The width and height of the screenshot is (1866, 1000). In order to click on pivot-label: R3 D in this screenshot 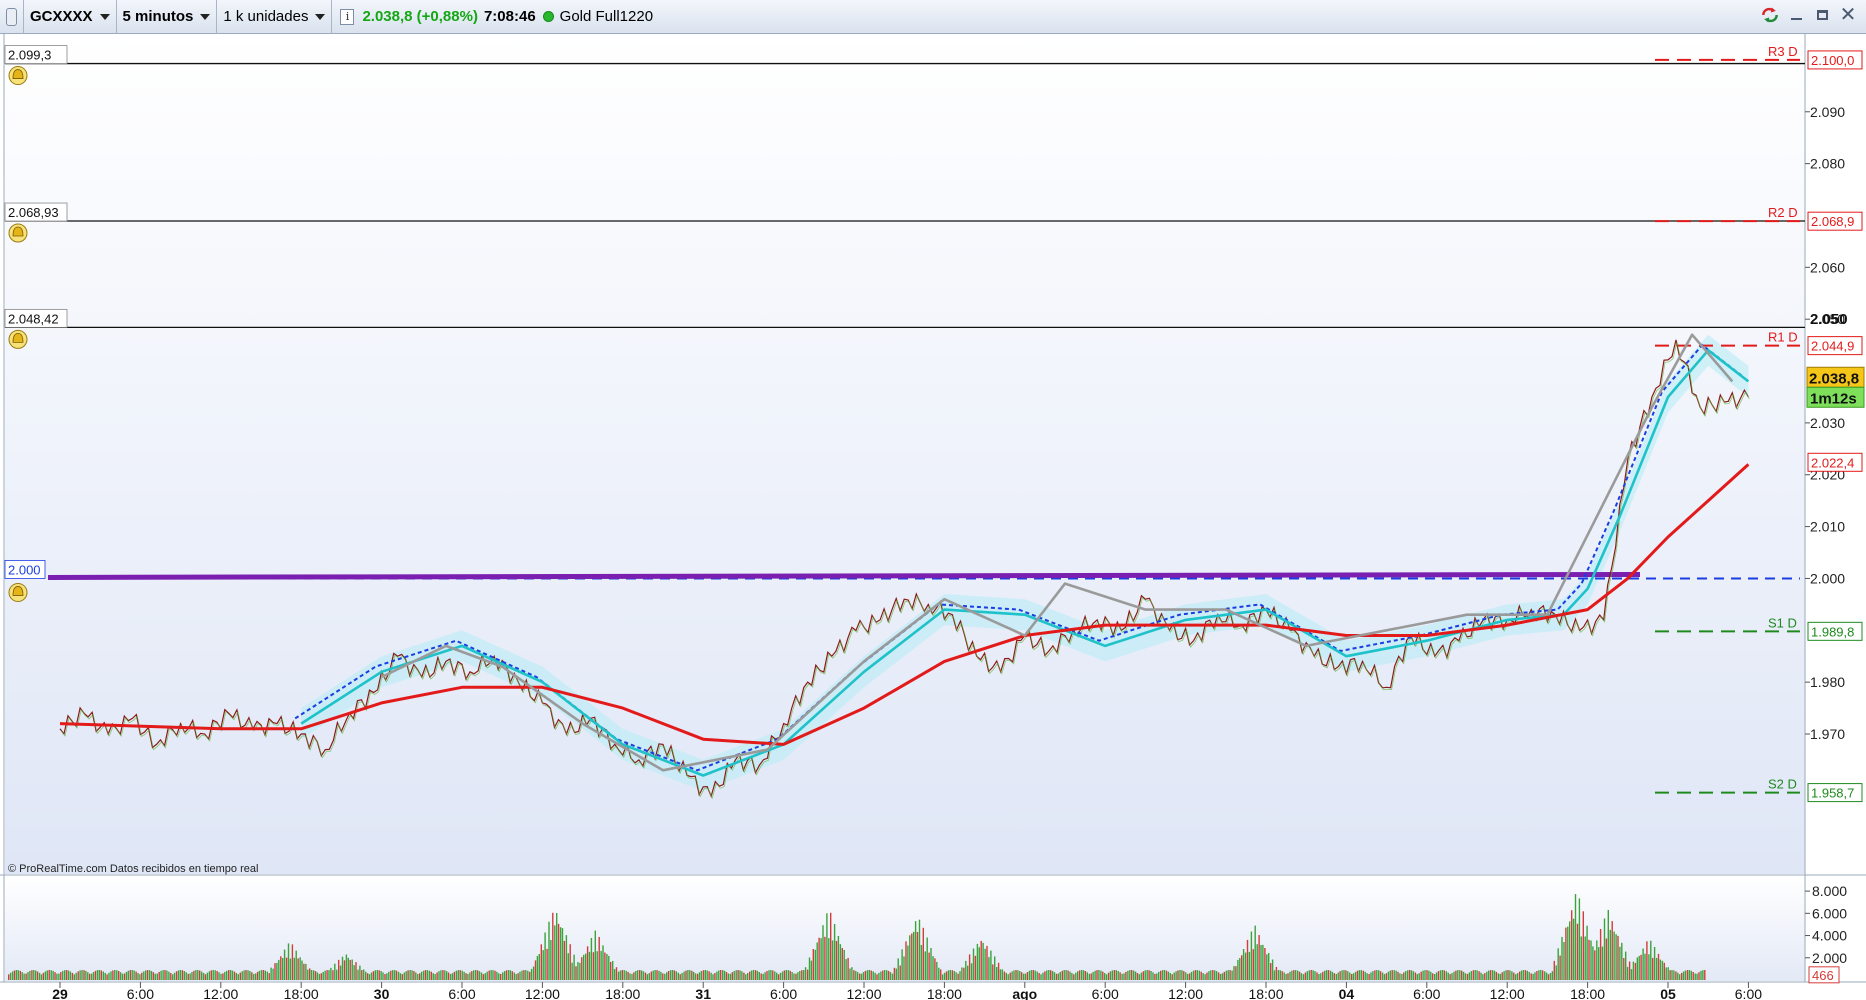, I will do `click(1783, 51)`.